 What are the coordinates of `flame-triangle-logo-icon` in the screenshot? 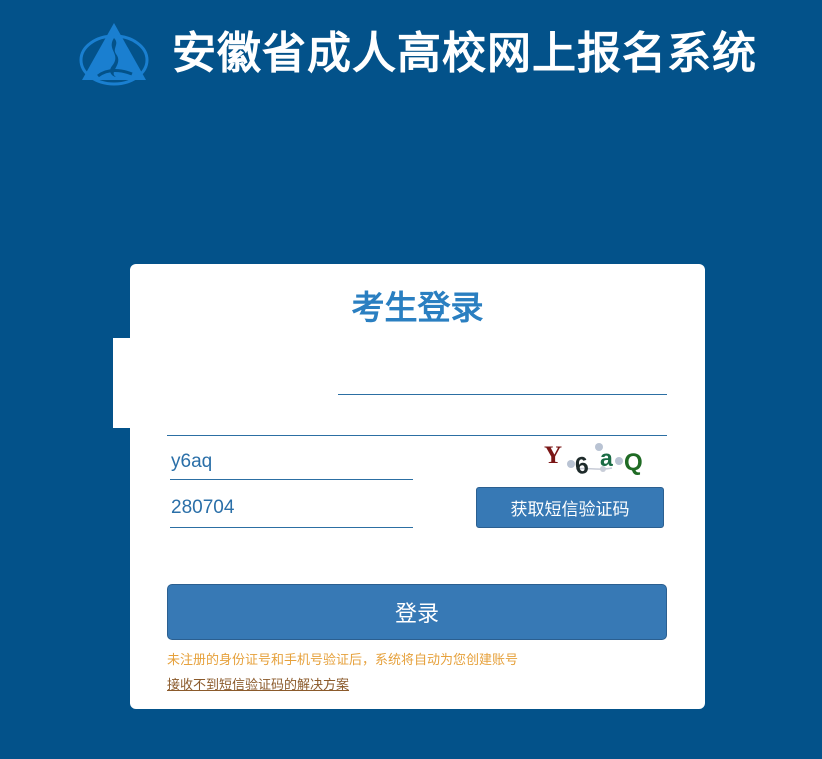 It's located at (114, 54).